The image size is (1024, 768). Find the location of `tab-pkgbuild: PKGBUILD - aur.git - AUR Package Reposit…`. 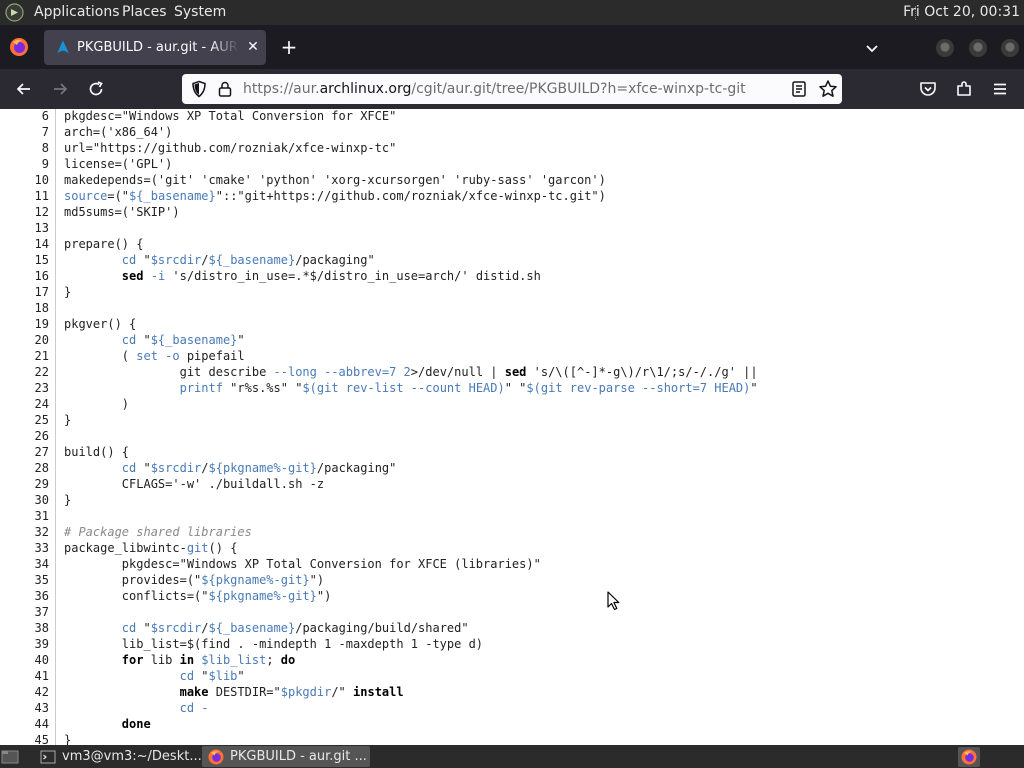

tab-pkgbuild: PKGBUILD - aur.git - AUR Package Reposit… is located at coordinates (155, 47).